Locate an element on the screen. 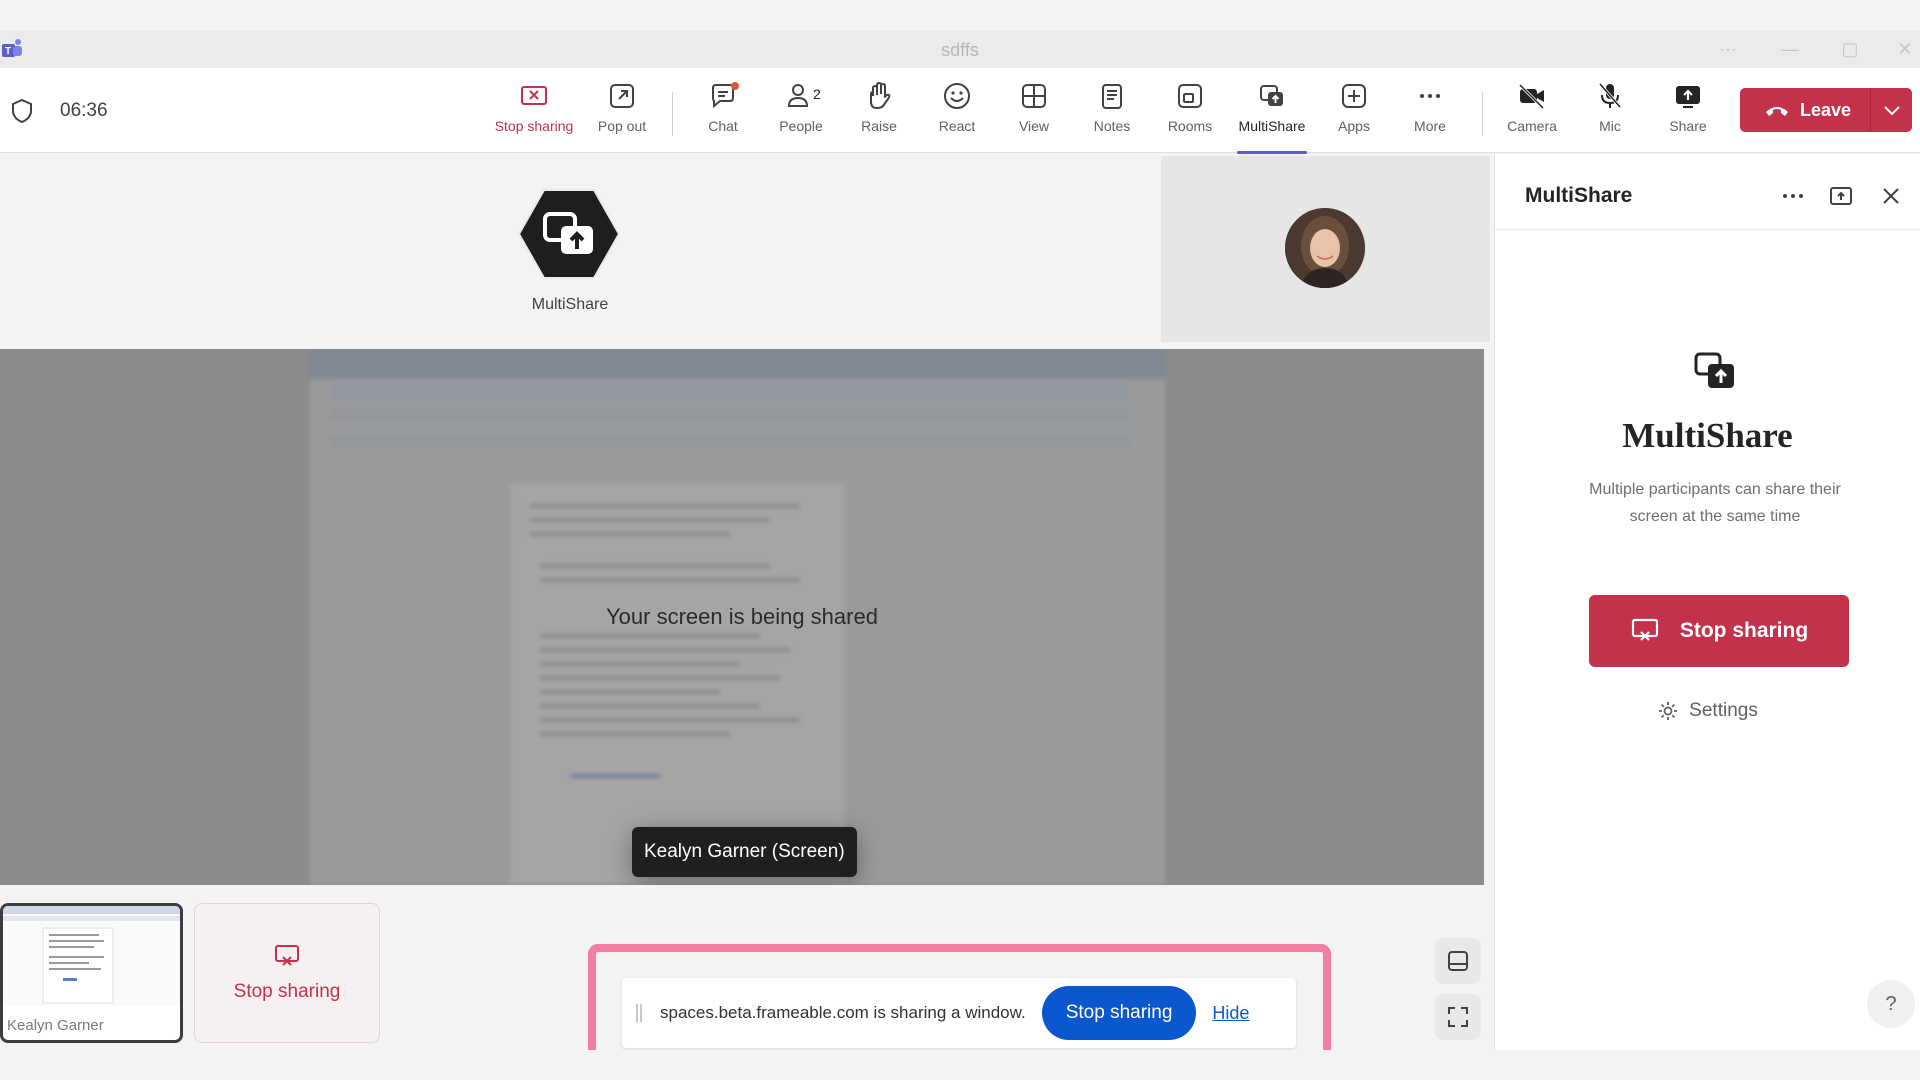  screen-shared-message: Your screen is being shared is located at coordinates (742, 616).